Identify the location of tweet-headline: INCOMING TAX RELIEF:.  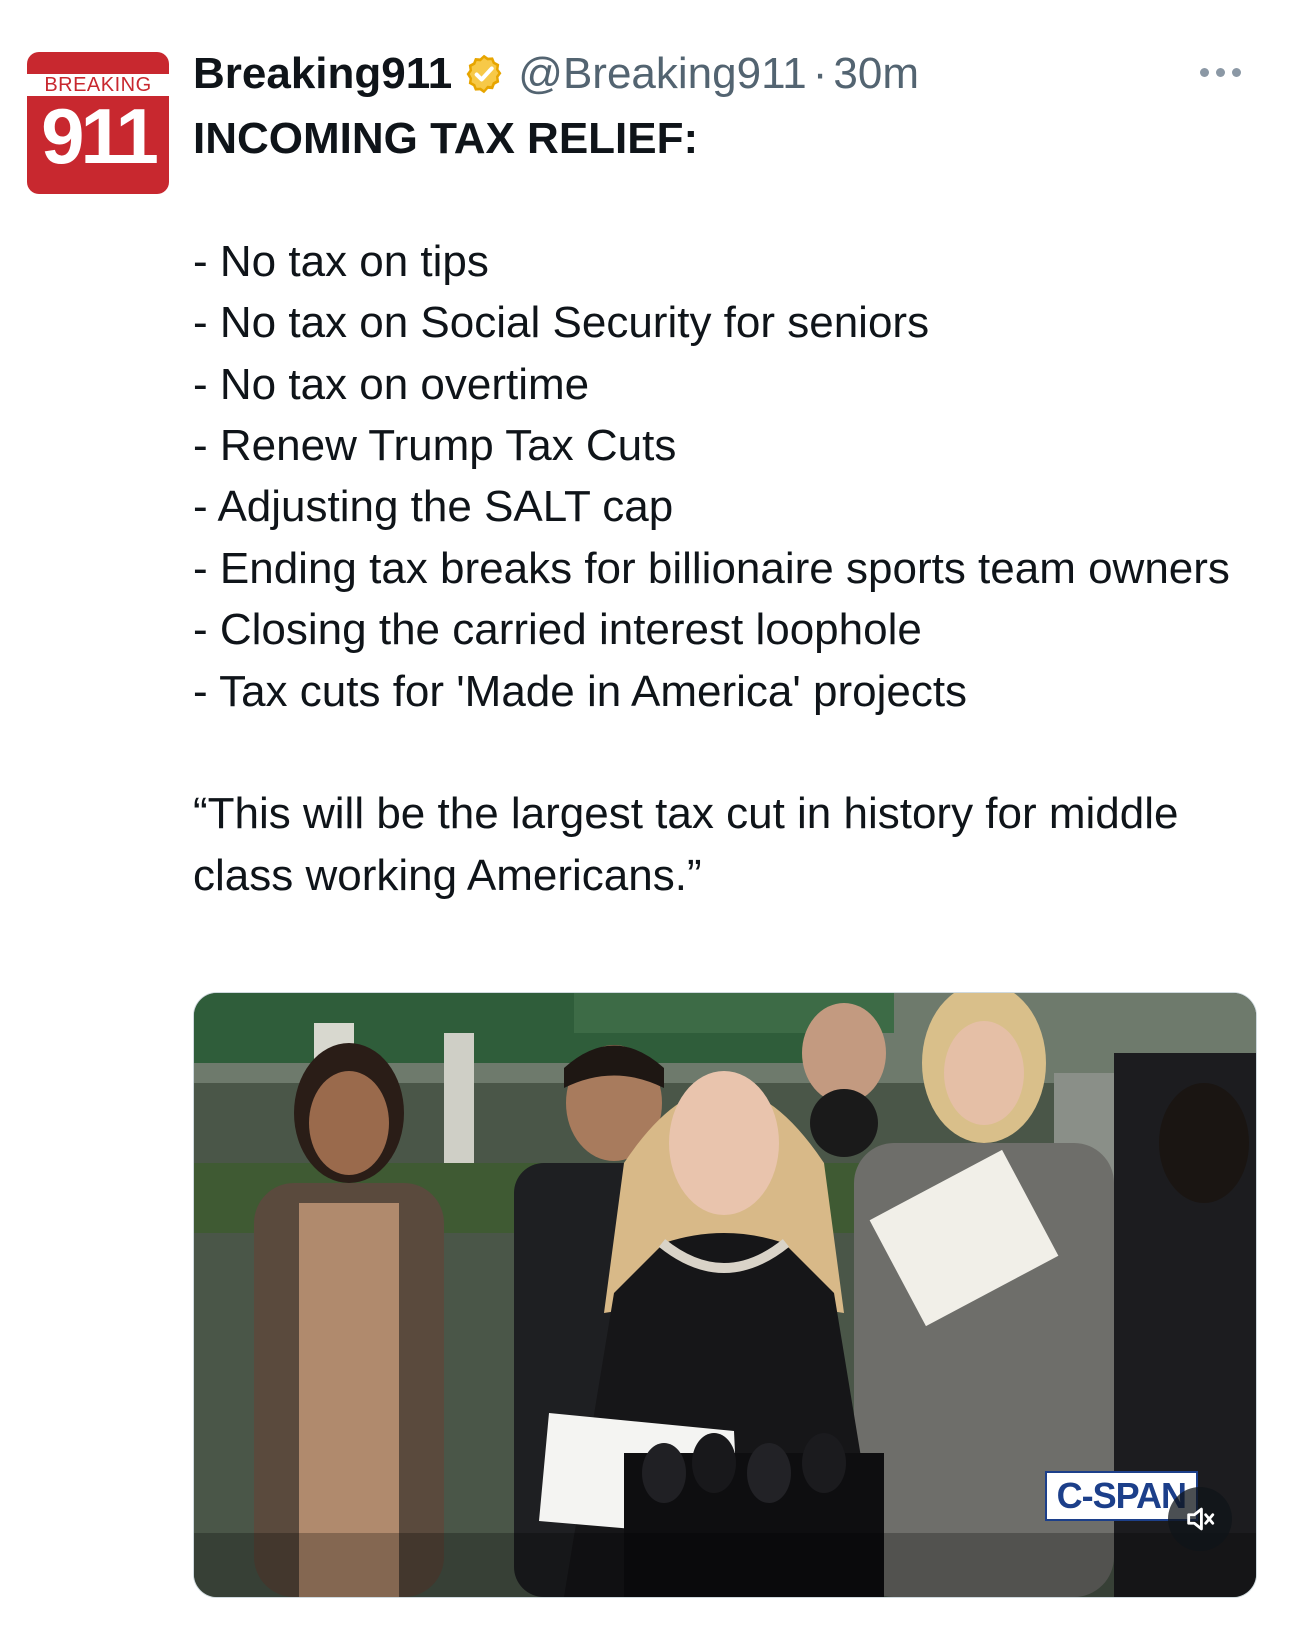
(446, 138).